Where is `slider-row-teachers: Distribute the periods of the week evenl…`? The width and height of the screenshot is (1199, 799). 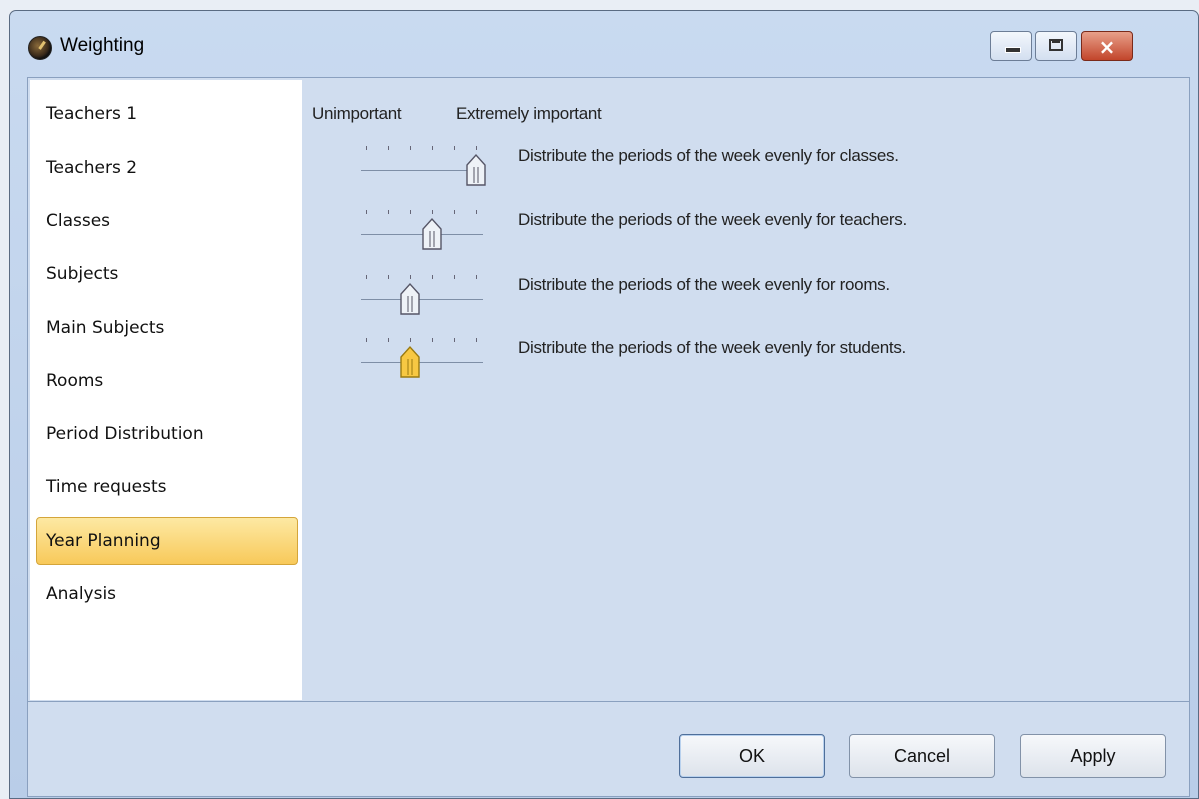 slider-row-teachers: Distribute the periods of the week evenl… is located at coordinates (729, 229).